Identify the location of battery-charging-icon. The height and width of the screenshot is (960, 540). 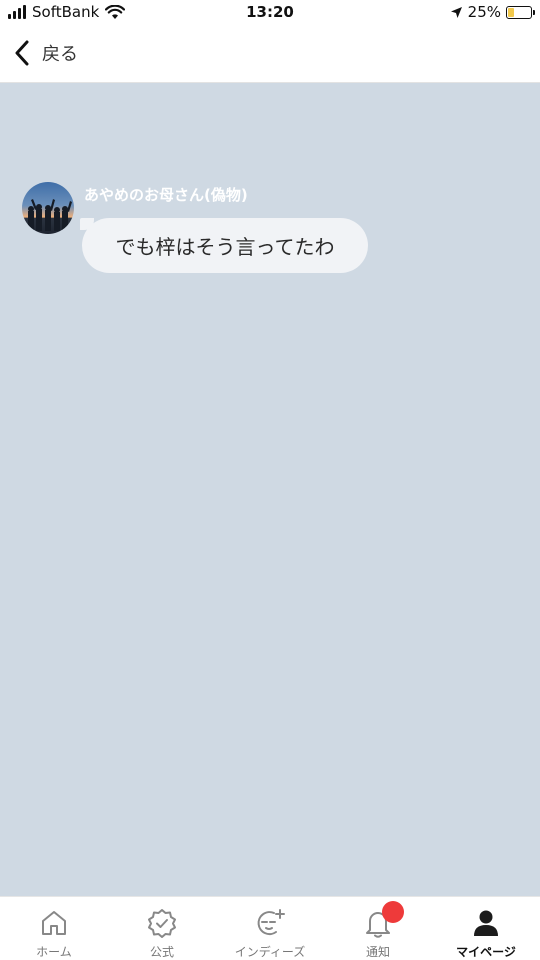
(520, 12).